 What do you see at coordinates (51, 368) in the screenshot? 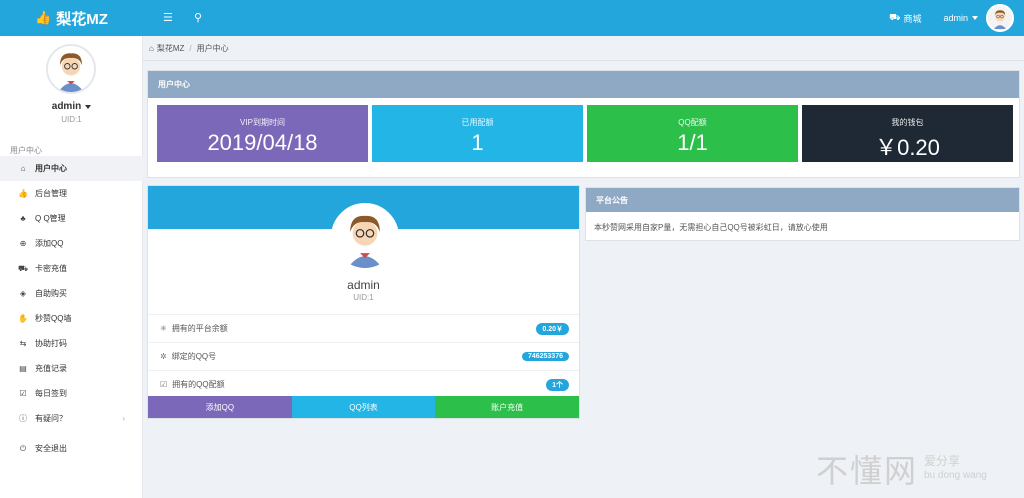
I see `sidebar-item-label: 充值记录` at bounding box center [51, 368].